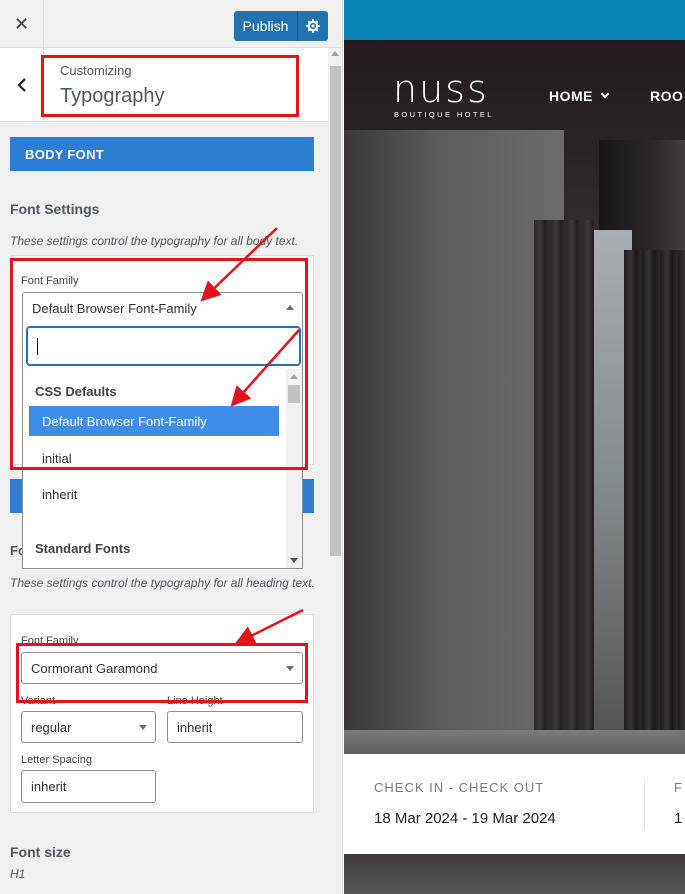 The width and height of the screenshot is (685, 894). What do you see at coordinates (678, 818) in the screenshot?
I see `booking-next-value: 1` at bounding box center [678, 818].